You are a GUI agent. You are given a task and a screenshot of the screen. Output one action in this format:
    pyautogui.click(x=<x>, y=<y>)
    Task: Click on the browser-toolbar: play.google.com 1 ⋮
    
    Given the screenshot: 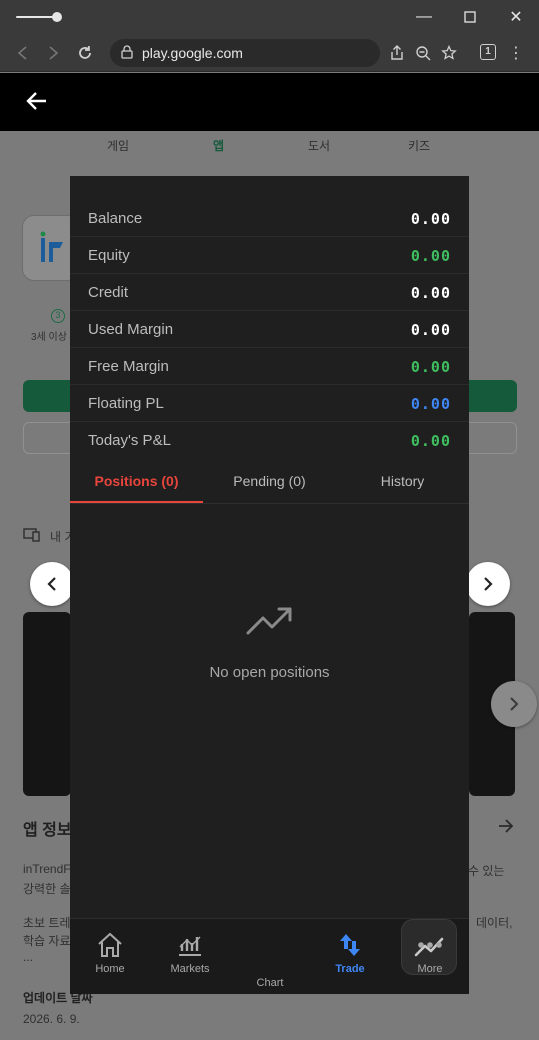 What is the action you would take?
    pyautogui.click(x=269, y=53)
    